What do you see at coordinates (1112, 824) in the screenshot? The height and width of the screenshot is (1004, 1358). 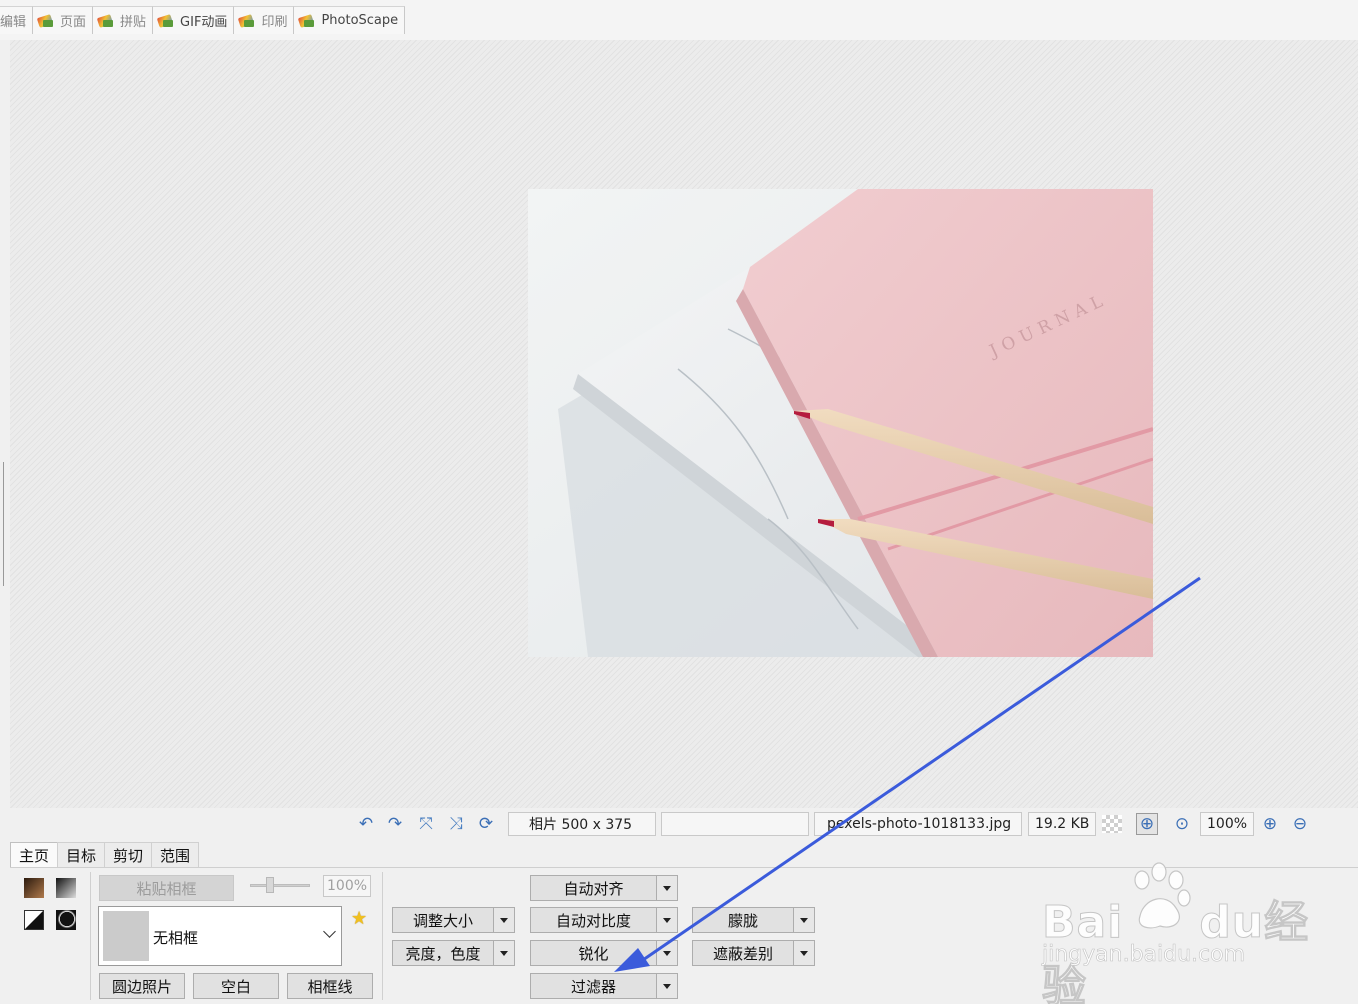 I see `transparency-icon` at bounding box center [1112, 824].